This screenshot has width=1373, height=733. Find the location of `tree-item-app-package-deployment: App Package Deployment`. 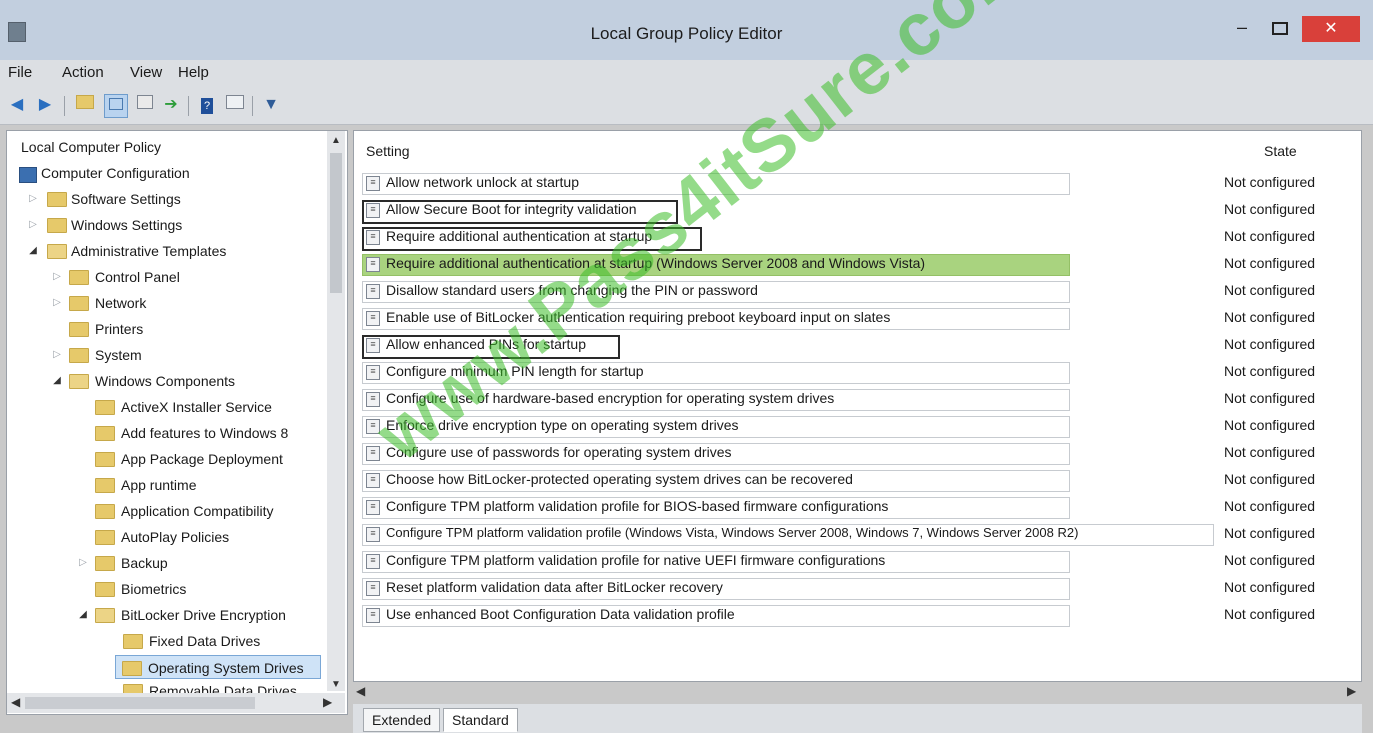

tree-item-app-package-deployment: App Package Deployment is located at coordinates (165, 459).